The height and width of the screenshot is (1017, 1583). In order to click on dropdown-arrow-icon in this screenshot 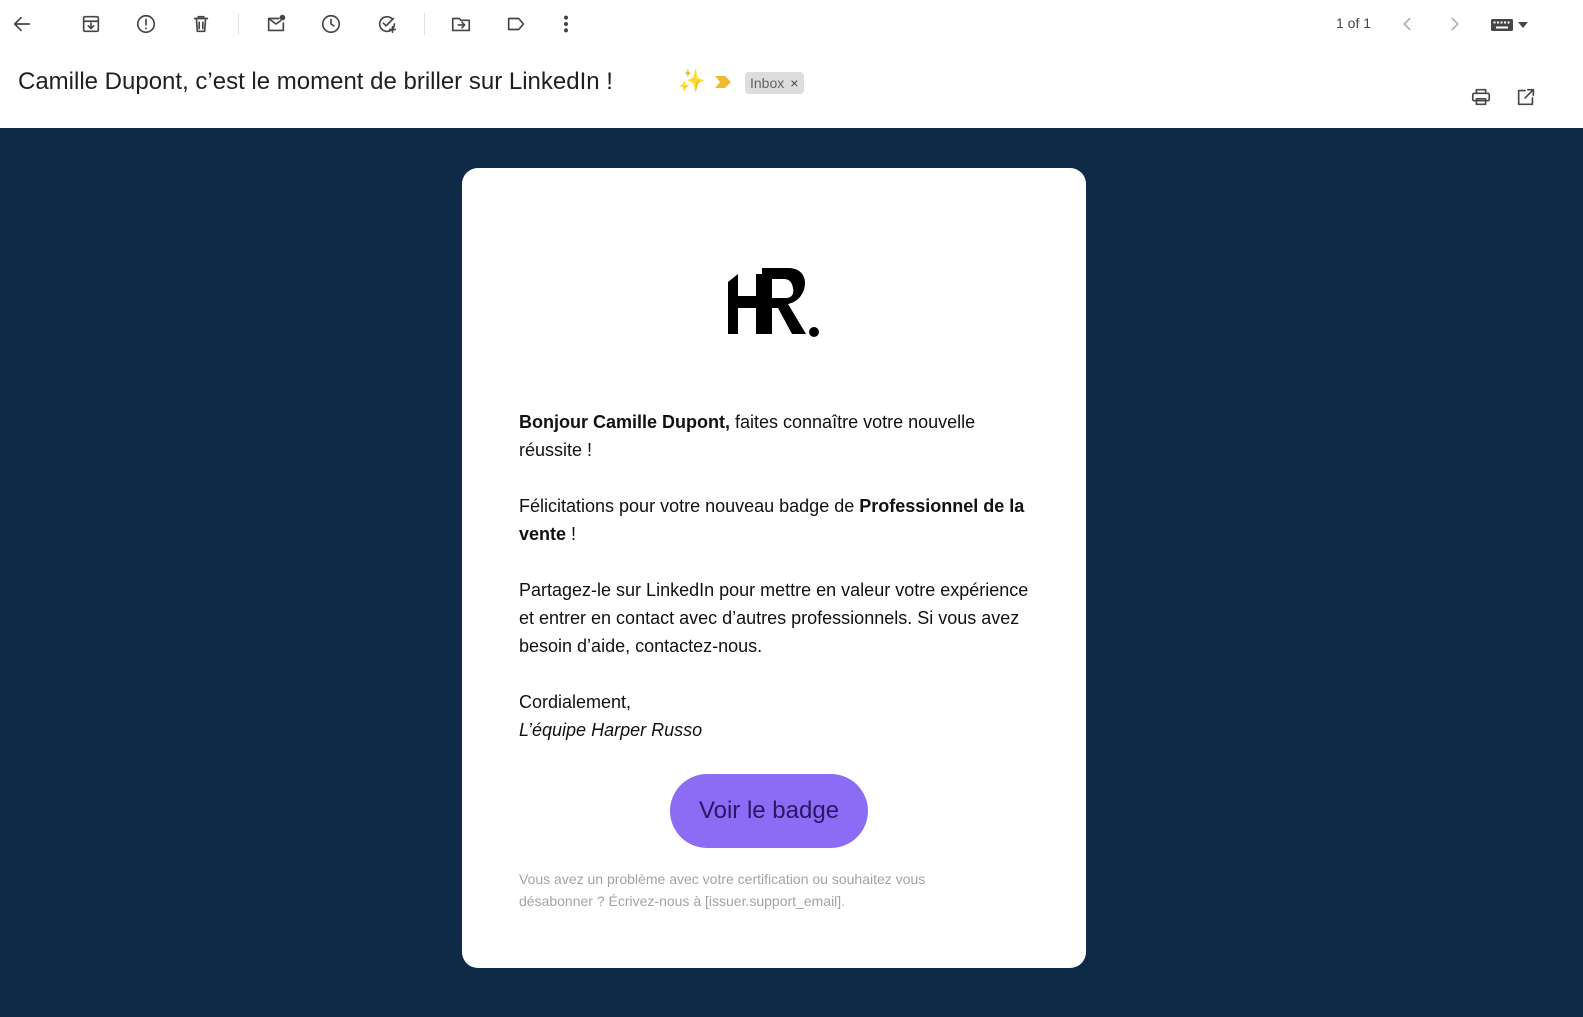, I will do `click(1523, 25)`.